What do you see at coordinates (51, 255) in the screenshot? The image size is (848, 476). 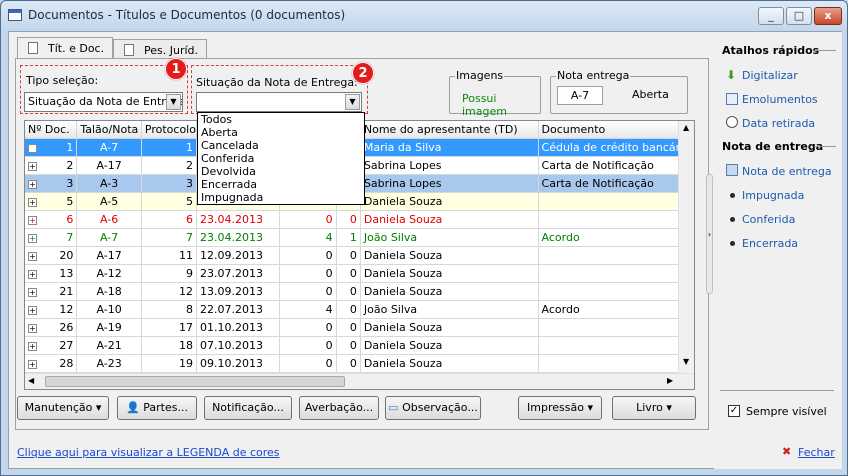 I see `table-cell: +20` at bounding box center [51, 255].